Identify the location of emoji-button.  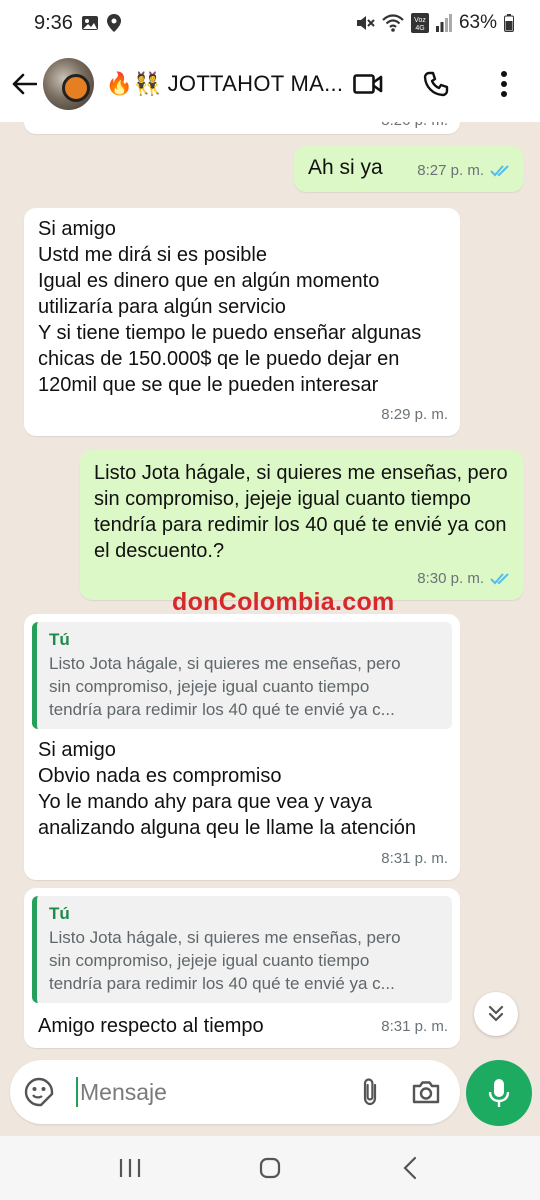
(39, 1092).